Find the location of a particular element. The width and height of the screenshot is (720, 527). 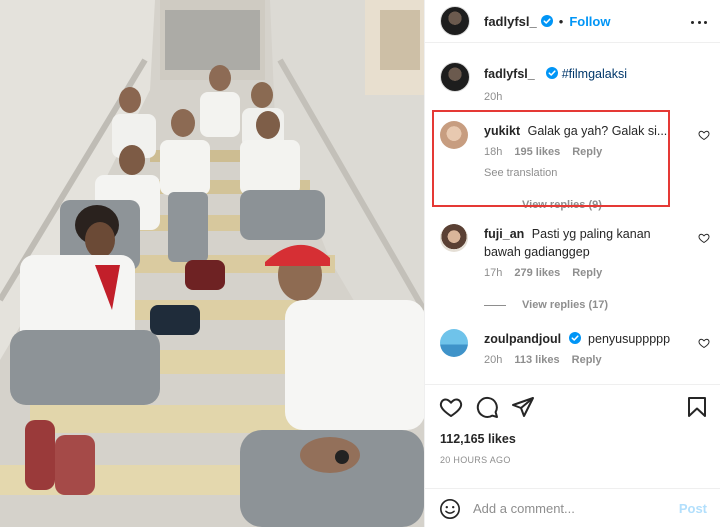

caption-avatar is located at coordinates (455, 77).